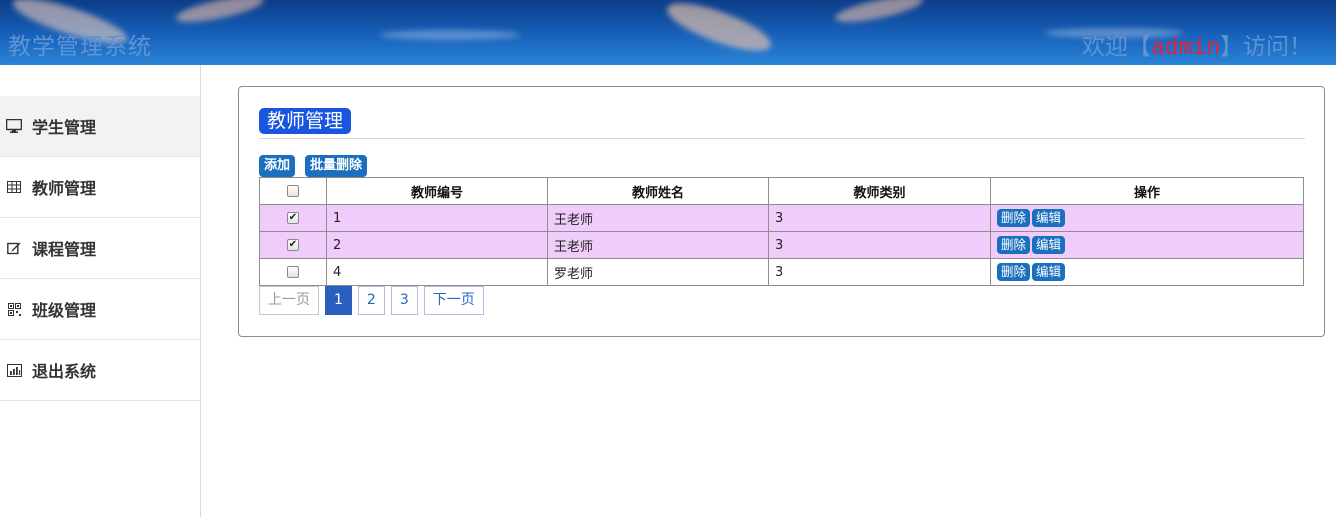 Image resolution: width=1336 pixels, height=517 pixels. Describe the element at coordinates (80, 47) in the screenshot. I see `system-title: 教学管理系统` at that location.